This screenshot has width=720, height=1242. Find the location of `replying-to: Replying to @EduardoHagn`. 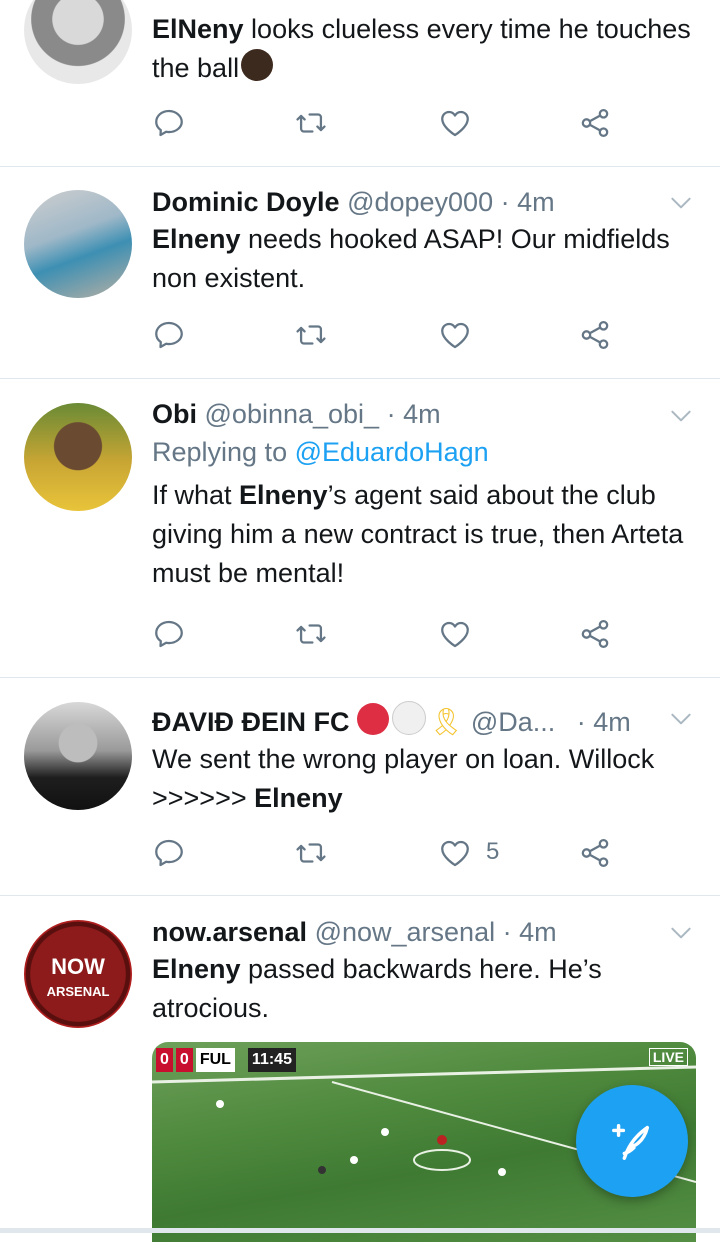

replying-to: Replying to @EduardoHagn is located at coordinates (320, 452).